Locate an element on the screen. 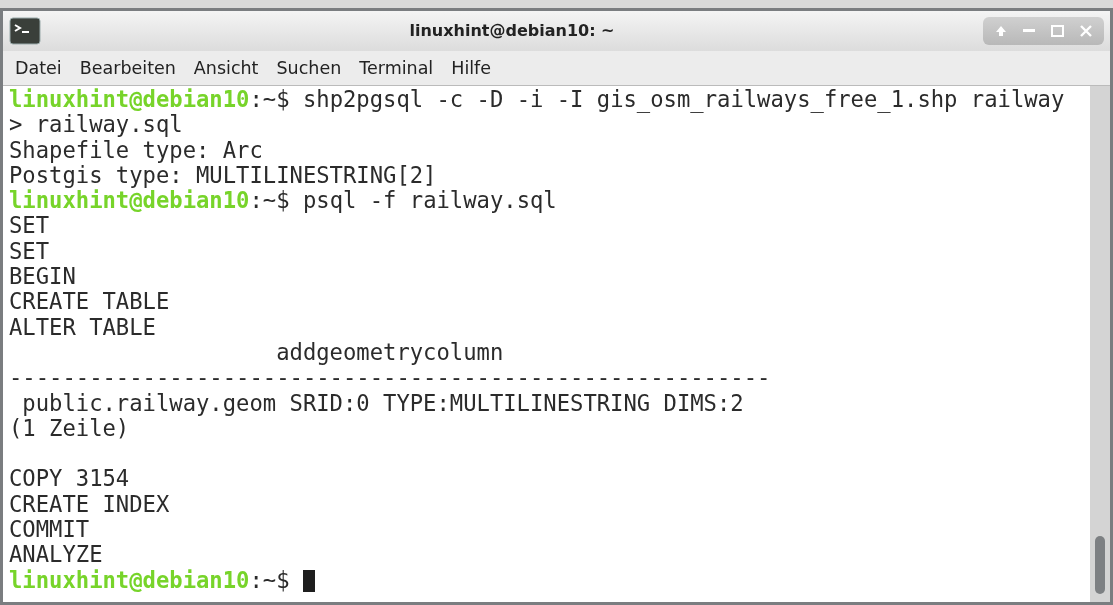 The image size is (1113, 605). menu-item: Suchen is located at coordinates (309, 68).